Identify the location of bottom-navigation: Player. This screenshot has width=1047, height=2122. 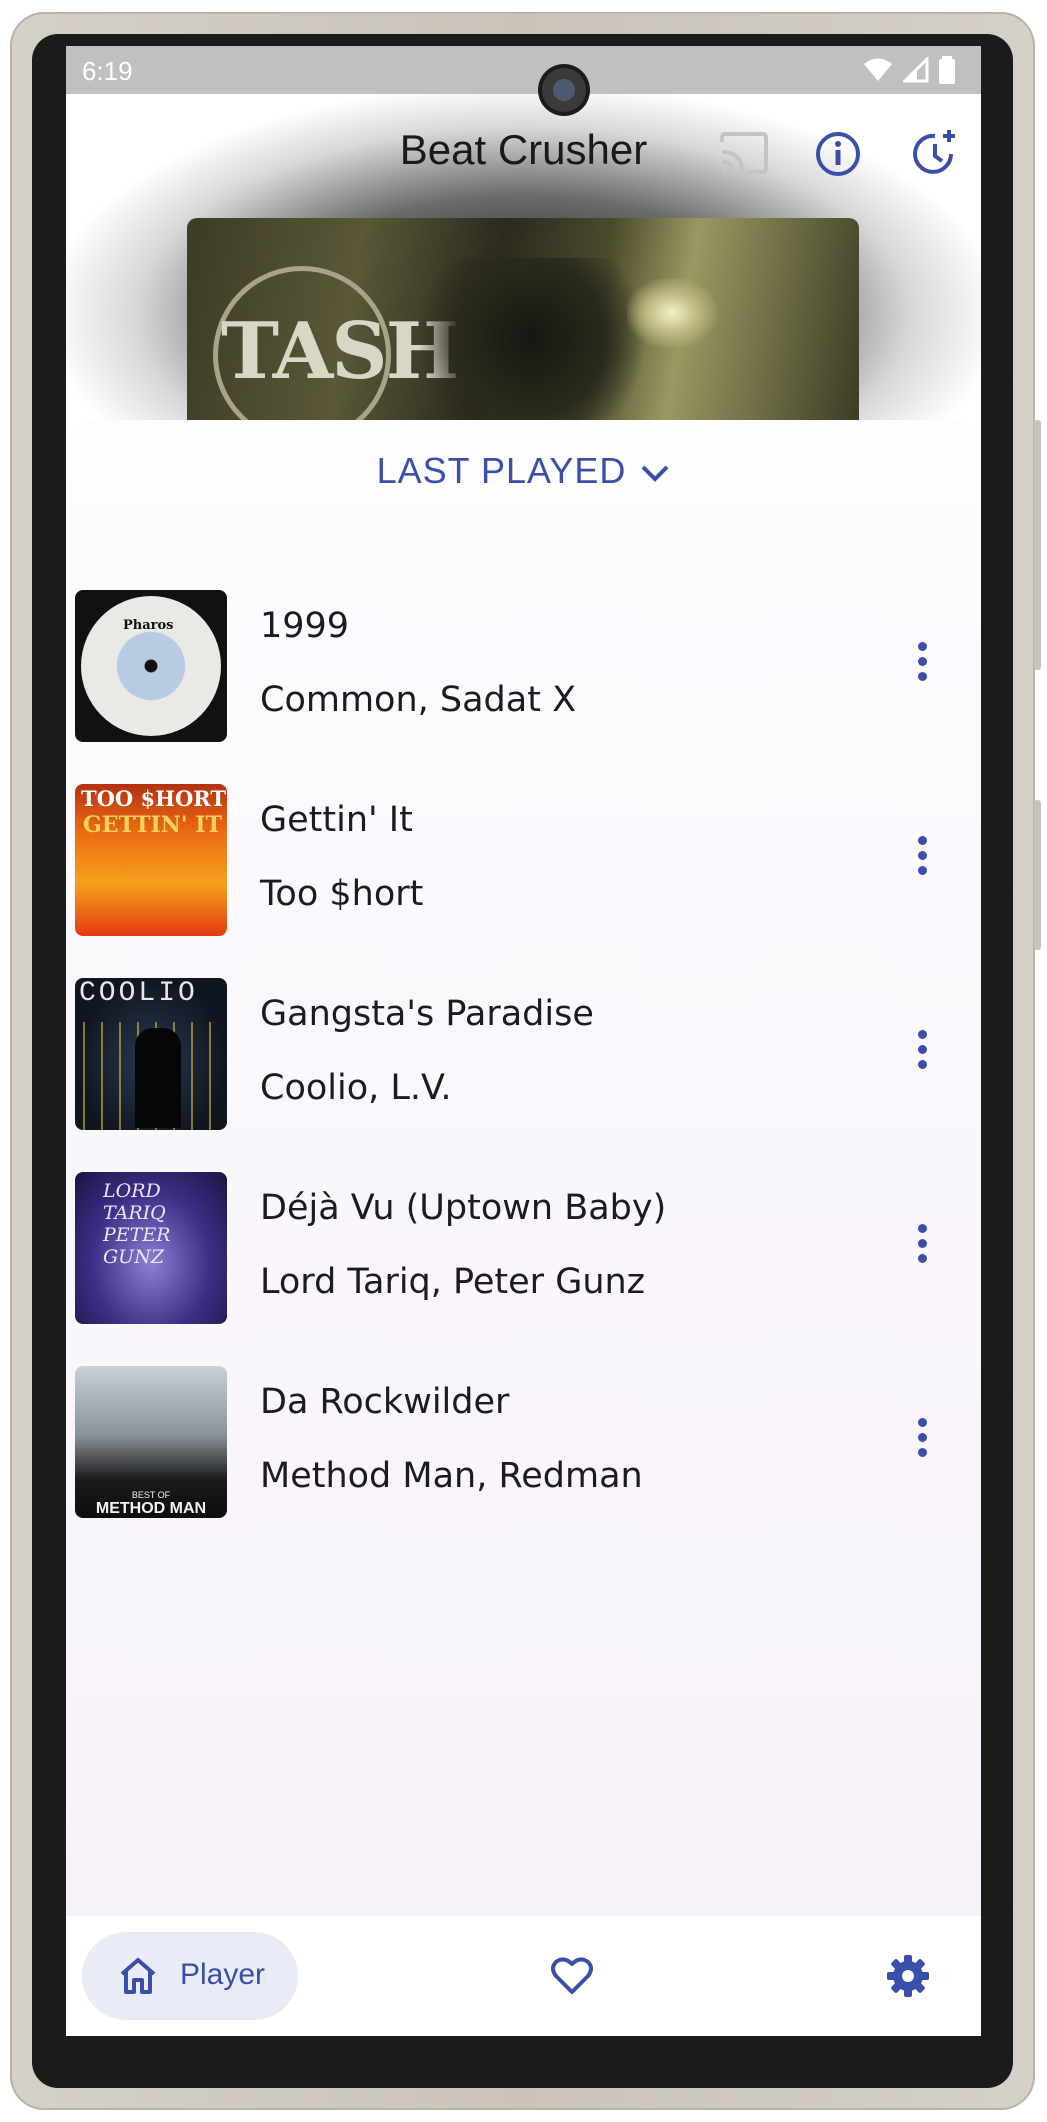
(523, 1976).